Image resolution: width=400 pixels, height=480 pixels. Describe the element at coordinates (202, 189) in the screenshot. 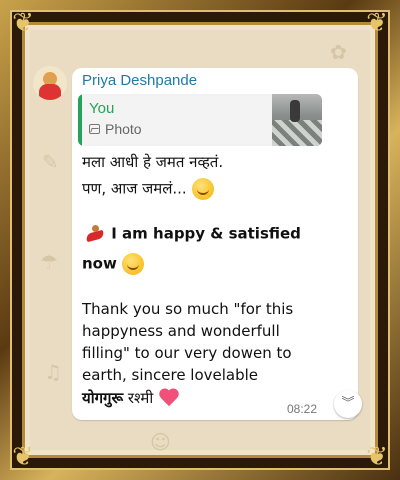

I see `blushing-emoji-icon` at that location.